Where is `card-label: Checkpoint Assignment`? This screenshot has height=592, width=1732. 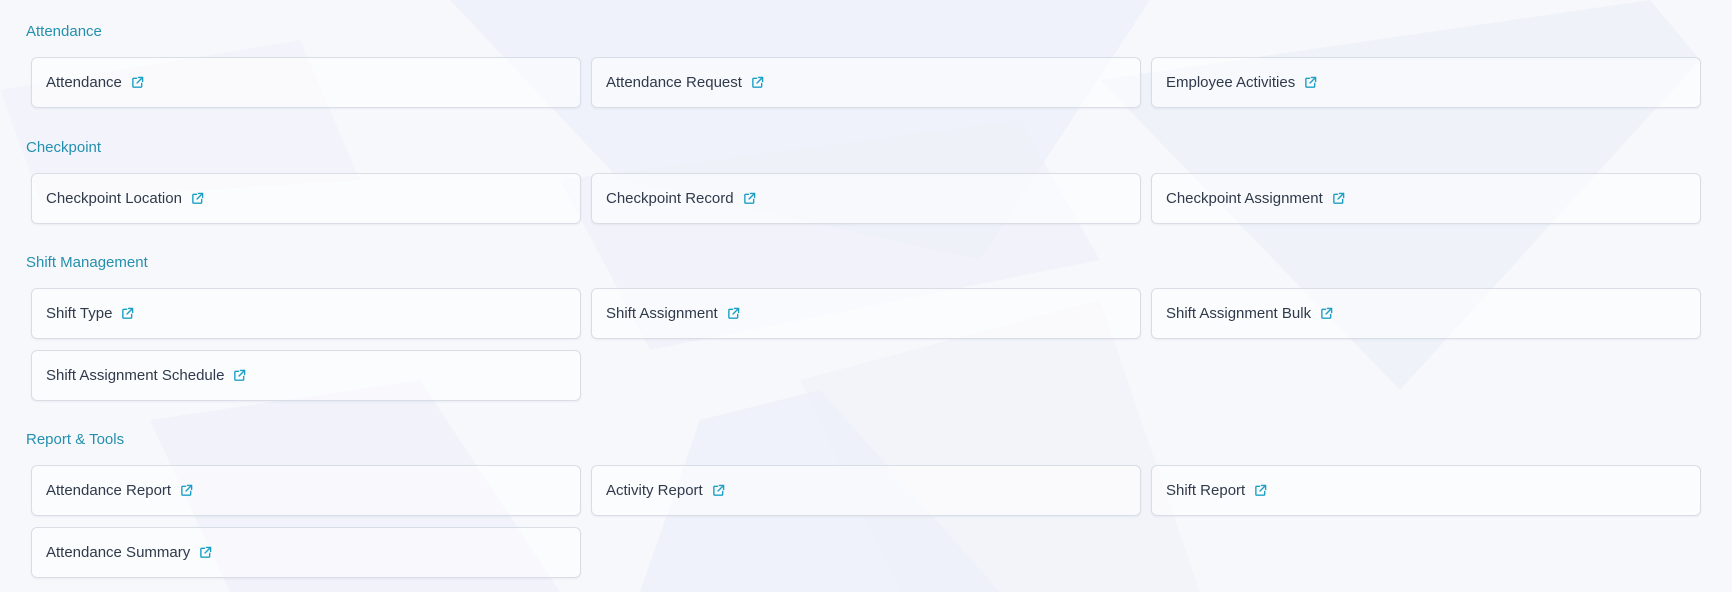
card-label: Checkpoint Assignment is located at coordinates (1244, 198).